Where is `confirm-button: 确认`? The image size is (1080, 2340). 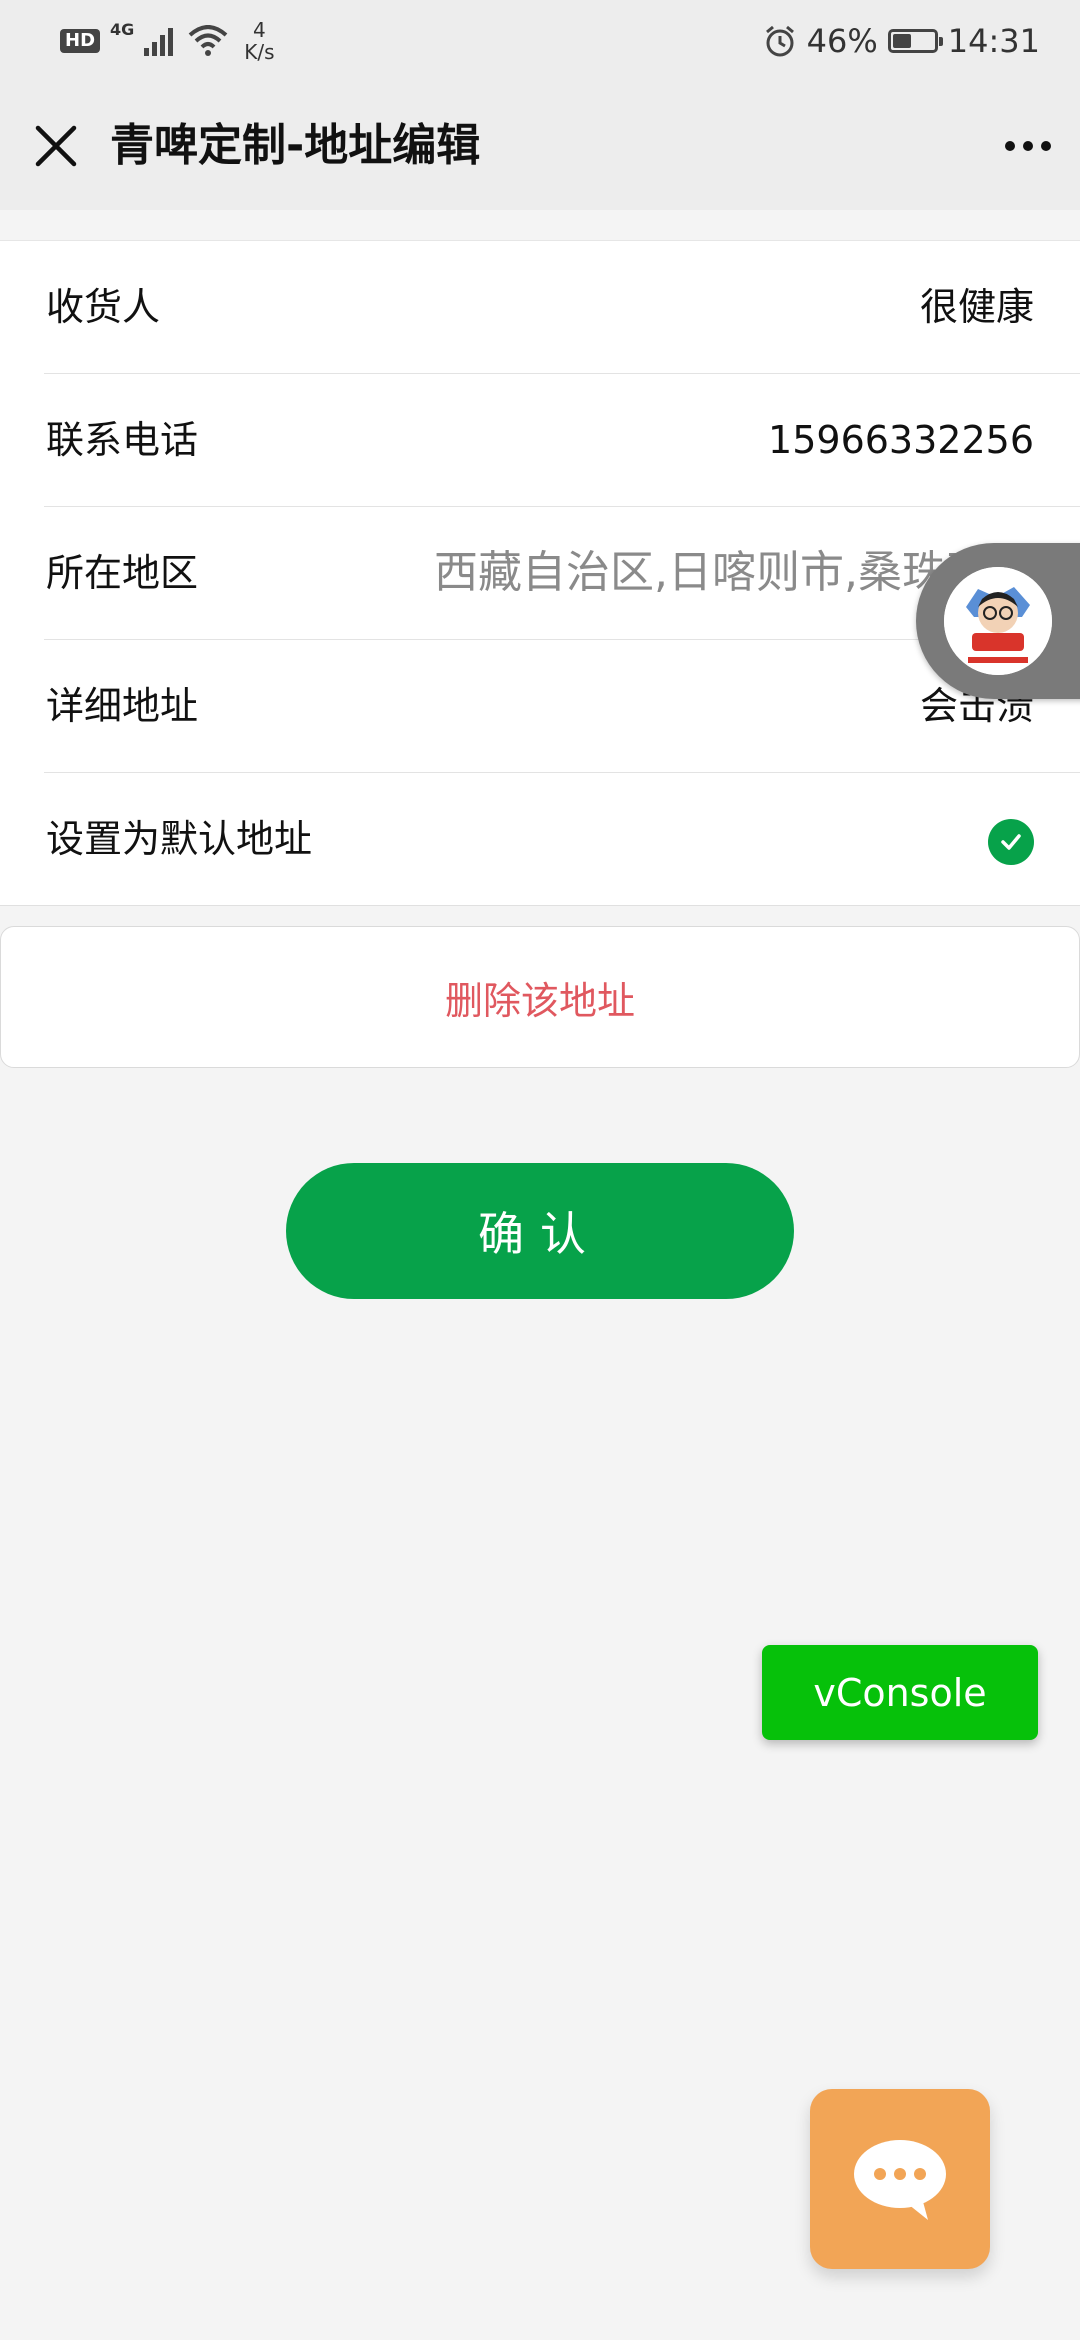 confirm-button: 确认 is located at coordinates (540, 1231).